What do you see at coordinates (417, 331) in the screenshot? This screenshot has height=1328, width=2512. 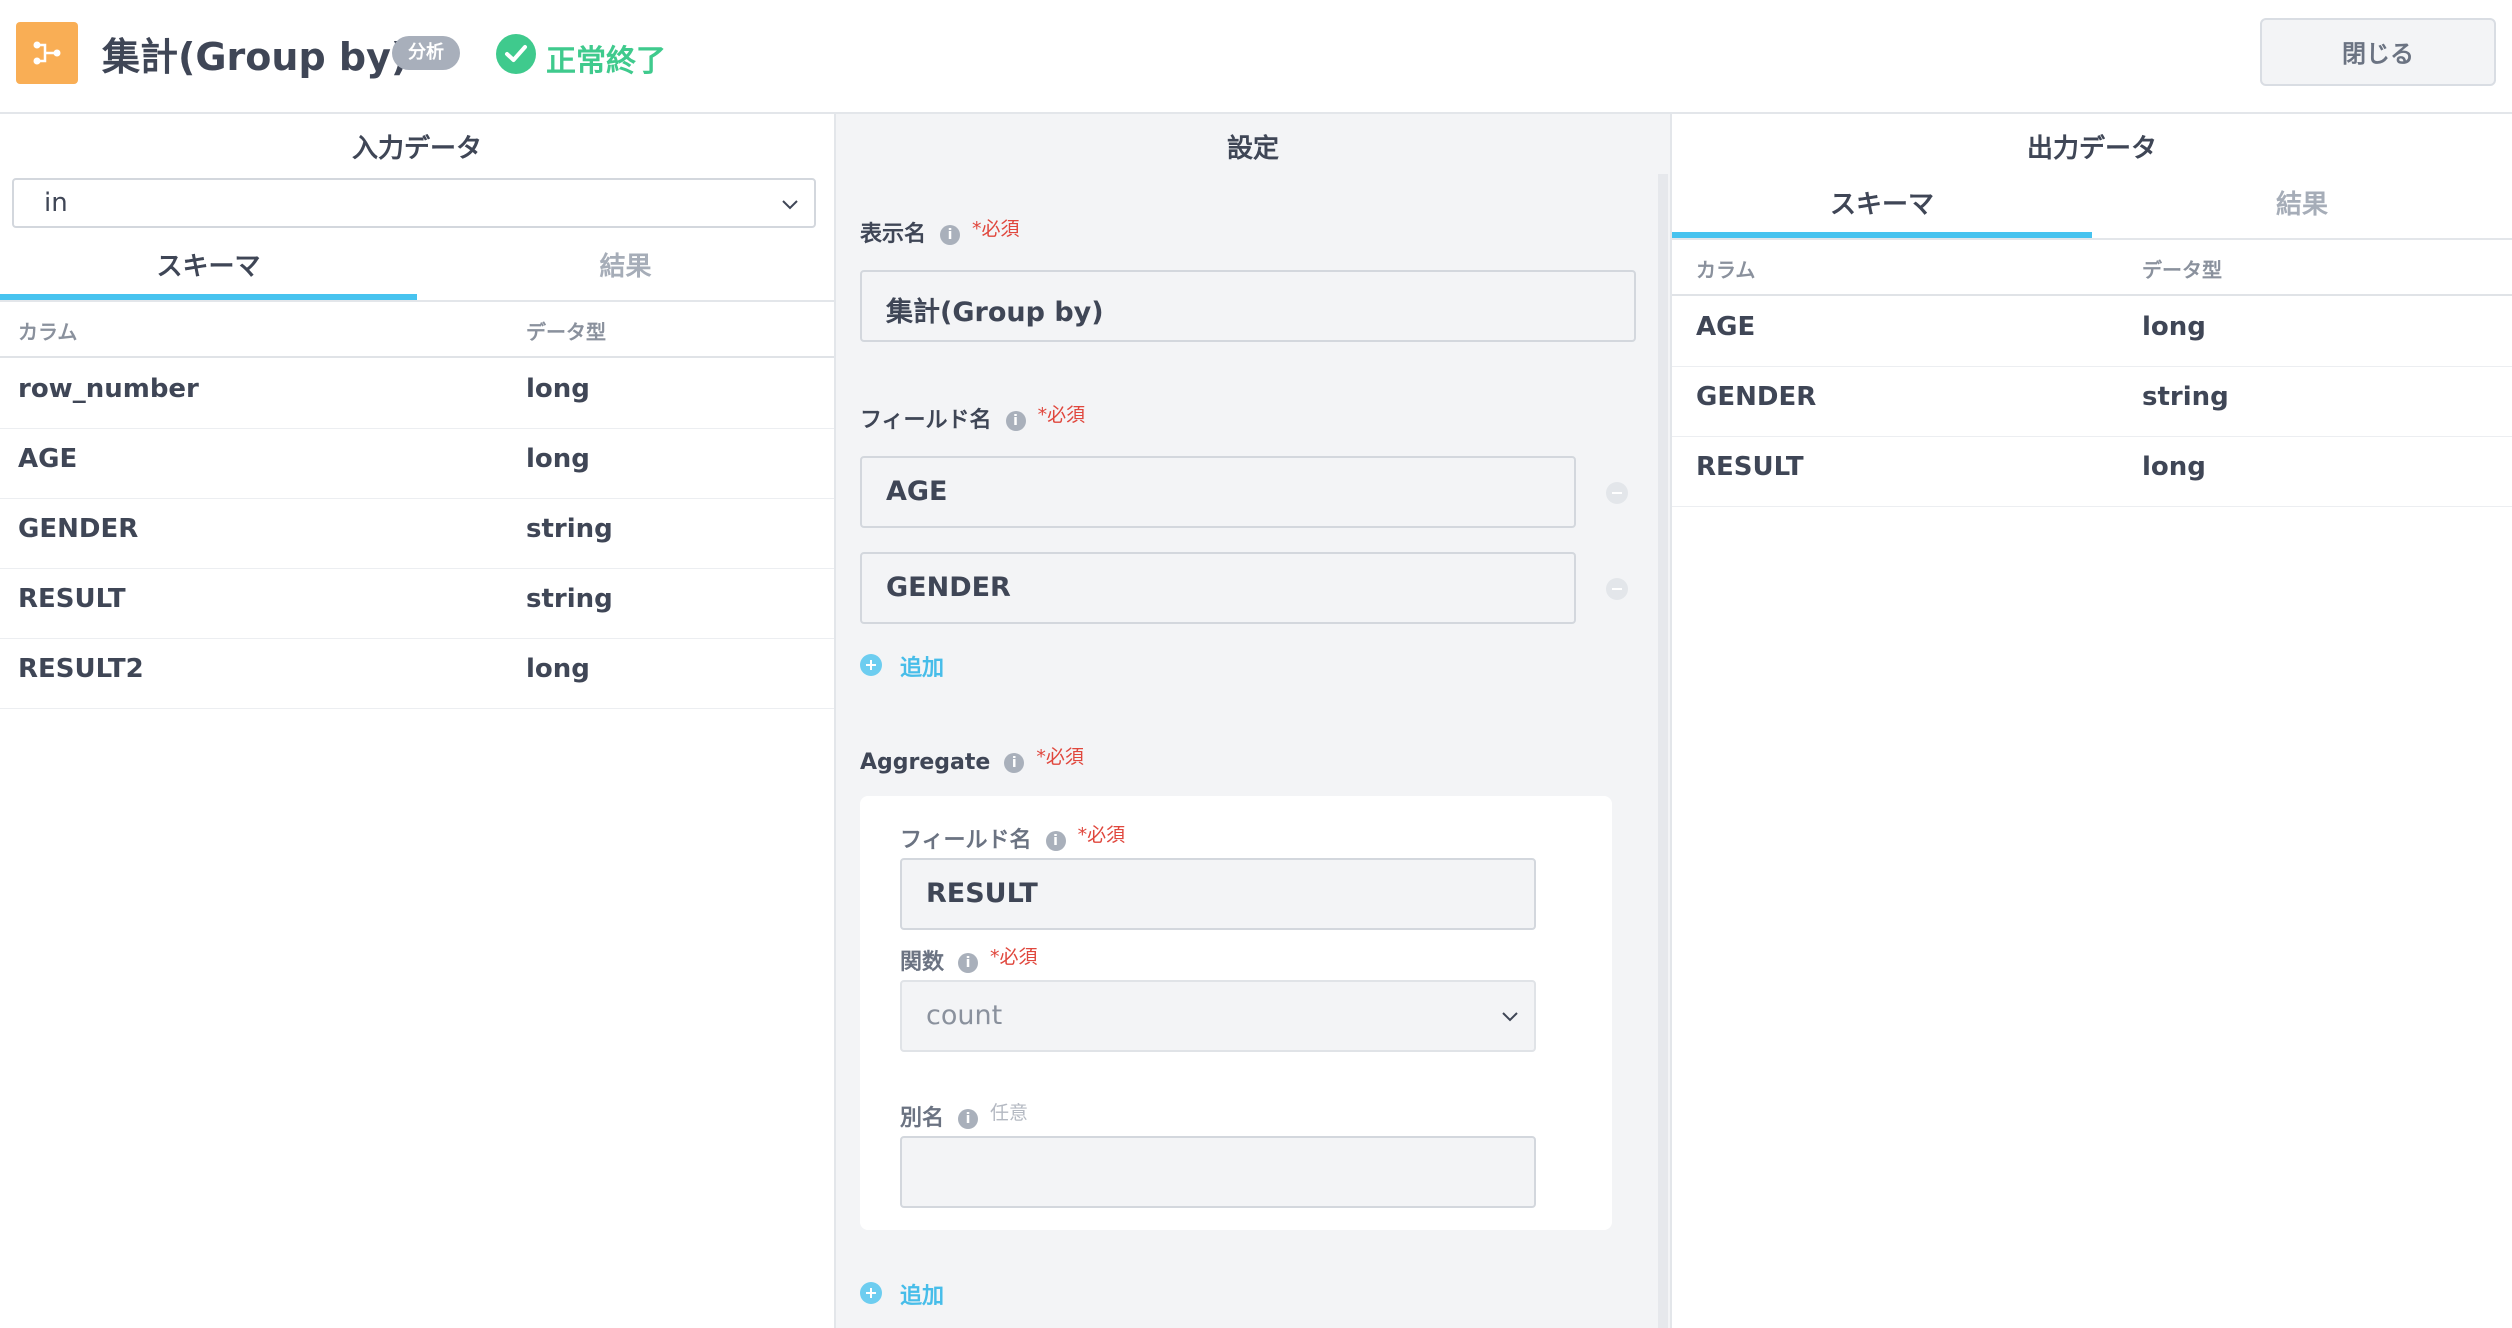 I see `input-table-header: カラム データ型` at bounding box center [417, 331].